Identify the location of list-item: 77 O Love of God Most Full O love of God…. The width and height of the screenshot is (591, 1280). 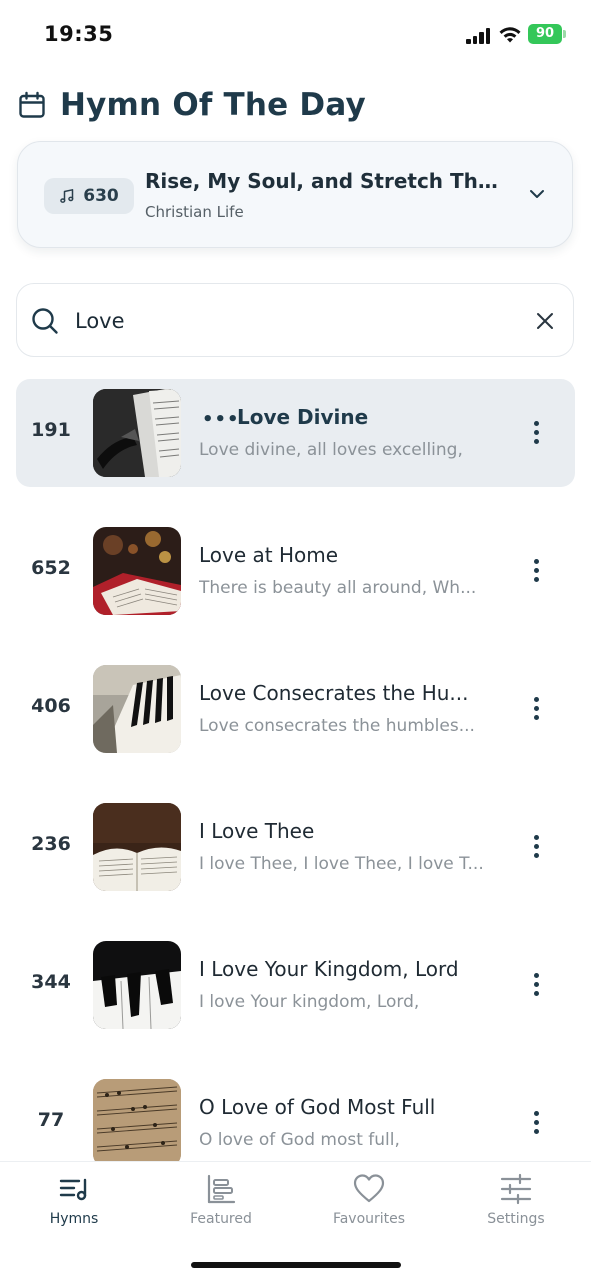
(295, 1115).